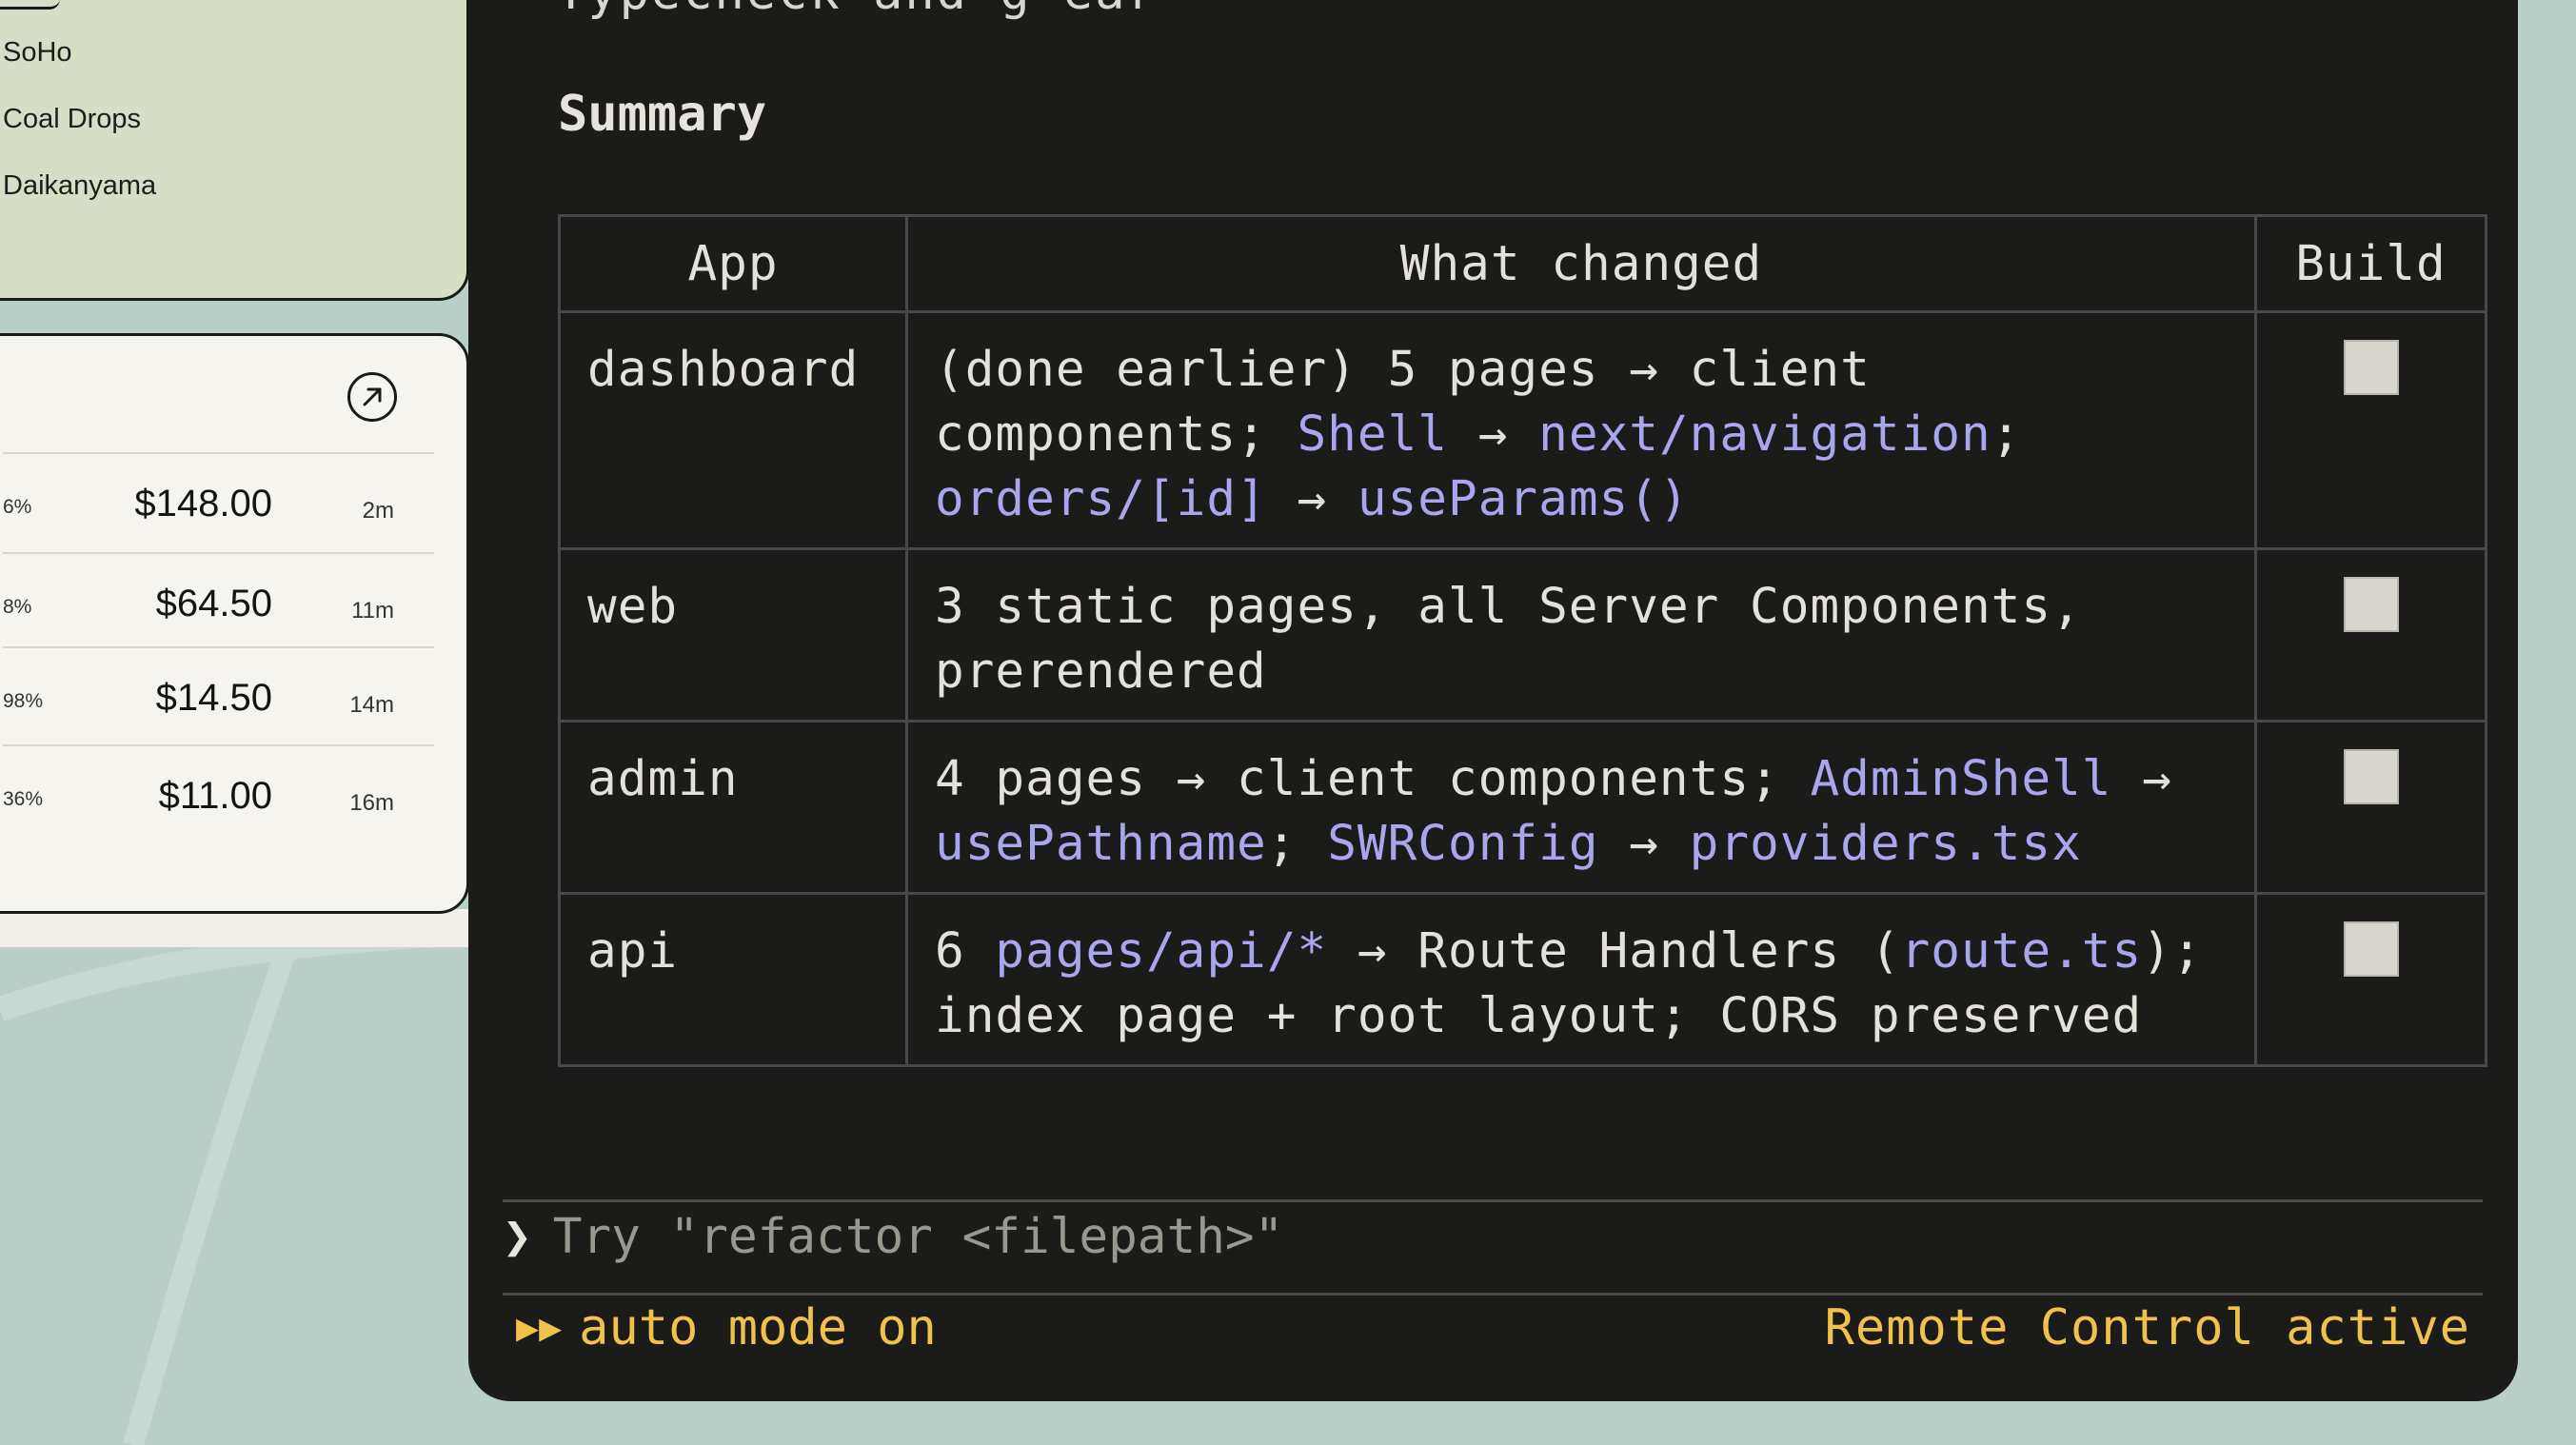 The height and width of the screenshot is (1445, 2576). I want to click on code-reference: pages/api/*, so click(1161, 952).